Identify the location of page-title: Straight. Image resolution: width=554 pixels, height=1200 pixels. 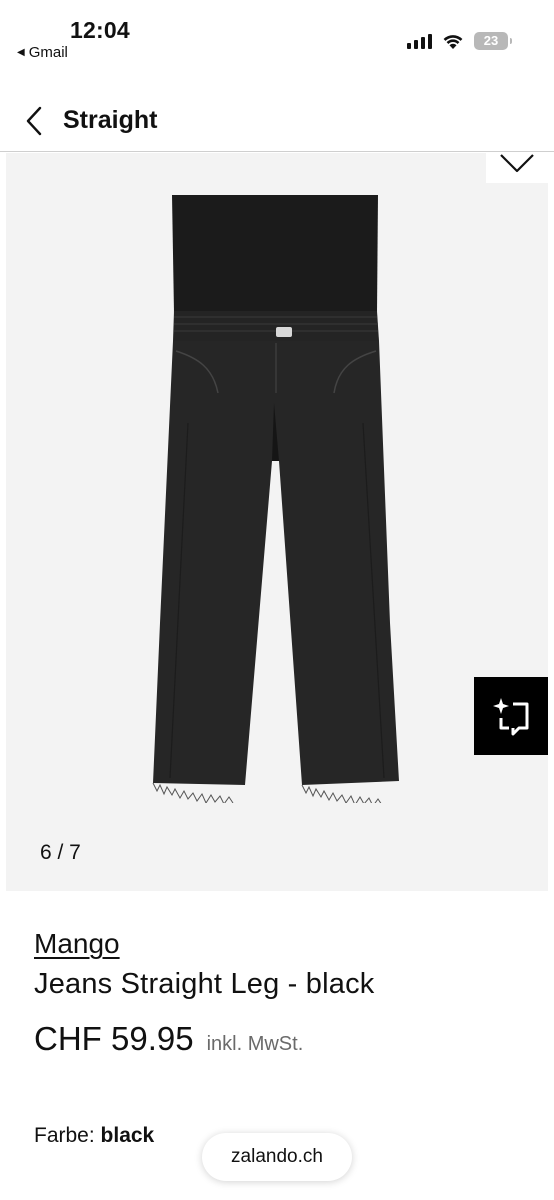
(110, 120).